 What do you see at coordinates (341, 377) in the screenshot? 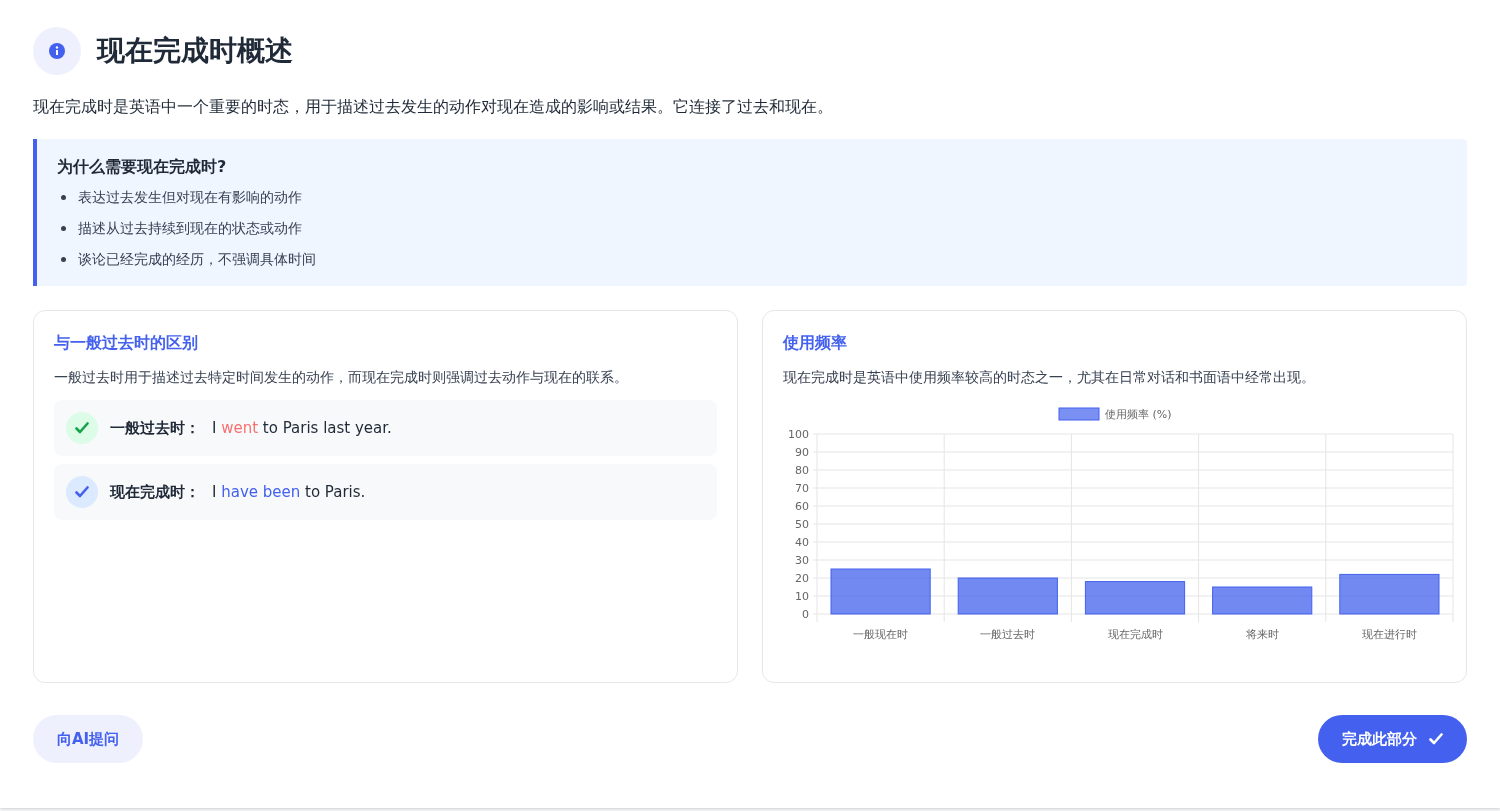
I see `card-description: 一般过去时用于描述过去特定时间发生的动作，而现在完成时则强调过去动作与现在的联系。` at bounding box center [341, 377].